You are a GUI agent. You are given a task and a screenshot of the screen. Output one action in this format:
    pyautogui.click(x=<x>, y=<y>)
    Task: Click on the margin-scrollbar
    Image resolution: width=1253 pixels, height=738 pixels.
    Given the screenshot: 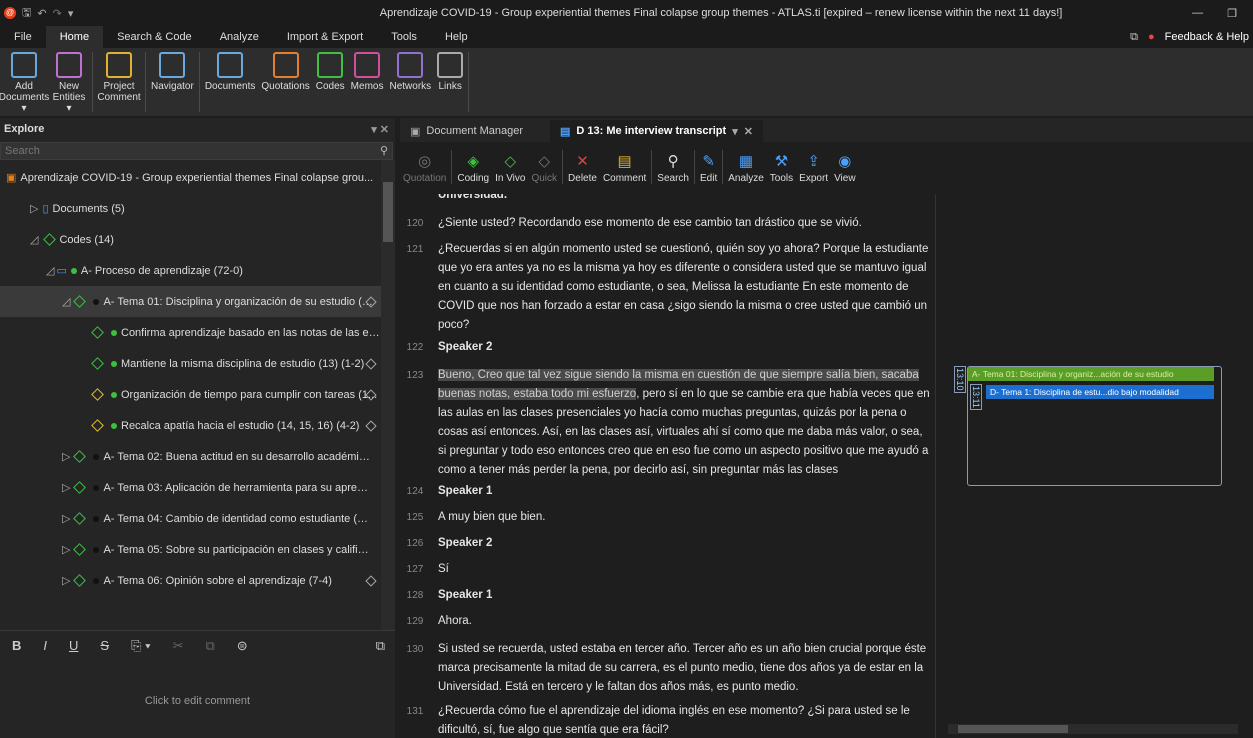 What is the action you would take?
    pyautogui.click(x=1093, y=729)
    